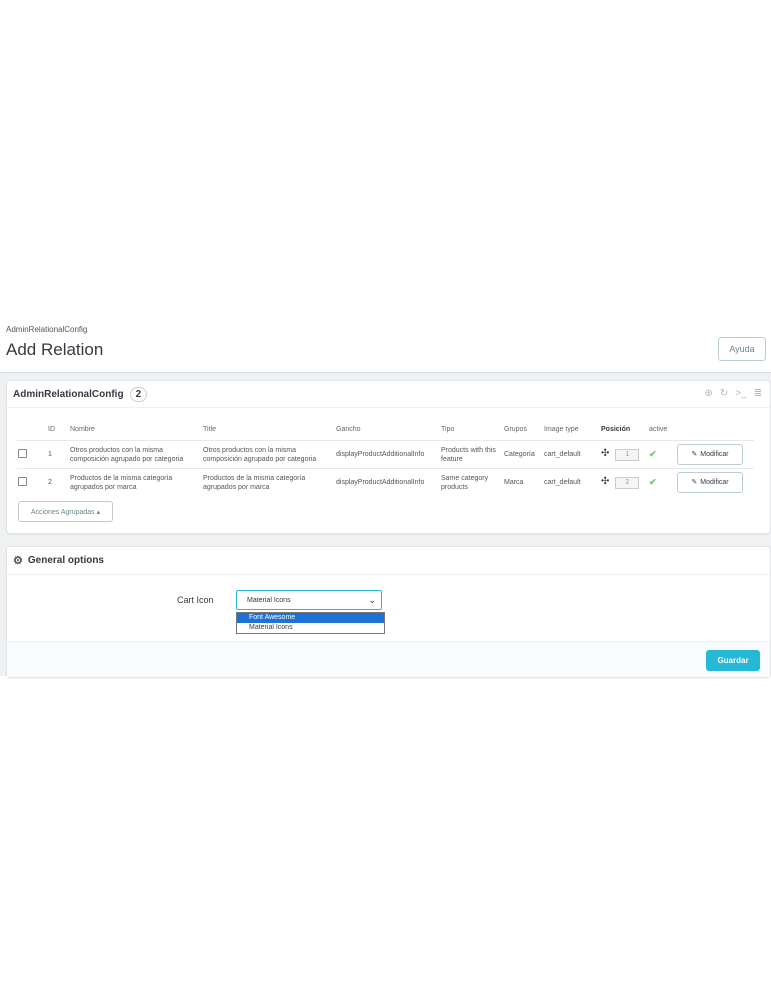 This screenshot has width=771, height=1000. Describe the element at coordinates (715, 430) in the screenshot. I see `header-actions` at that location.